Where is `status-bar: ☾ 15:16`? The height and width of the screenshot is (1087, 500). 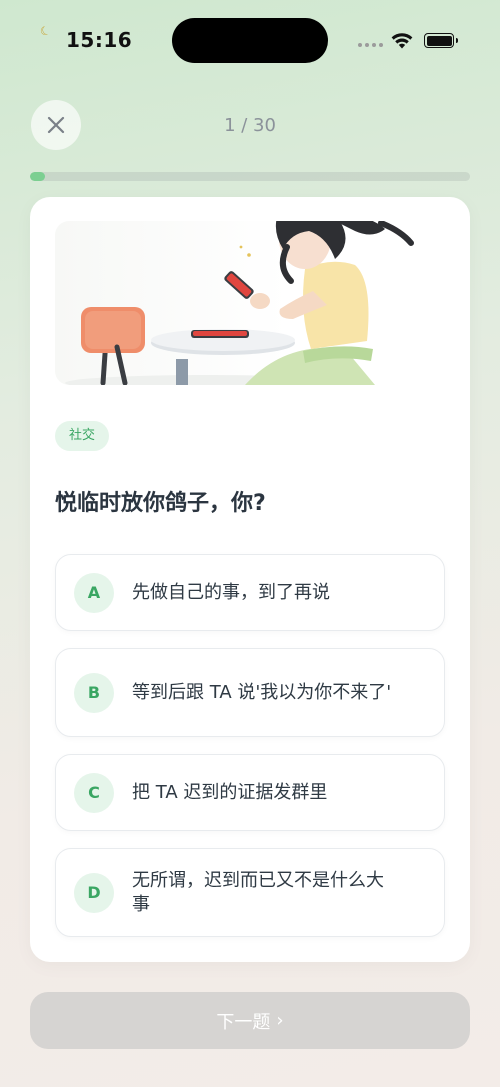 status-bar: ☾ 15:16 is located at coordinates (250, 40).